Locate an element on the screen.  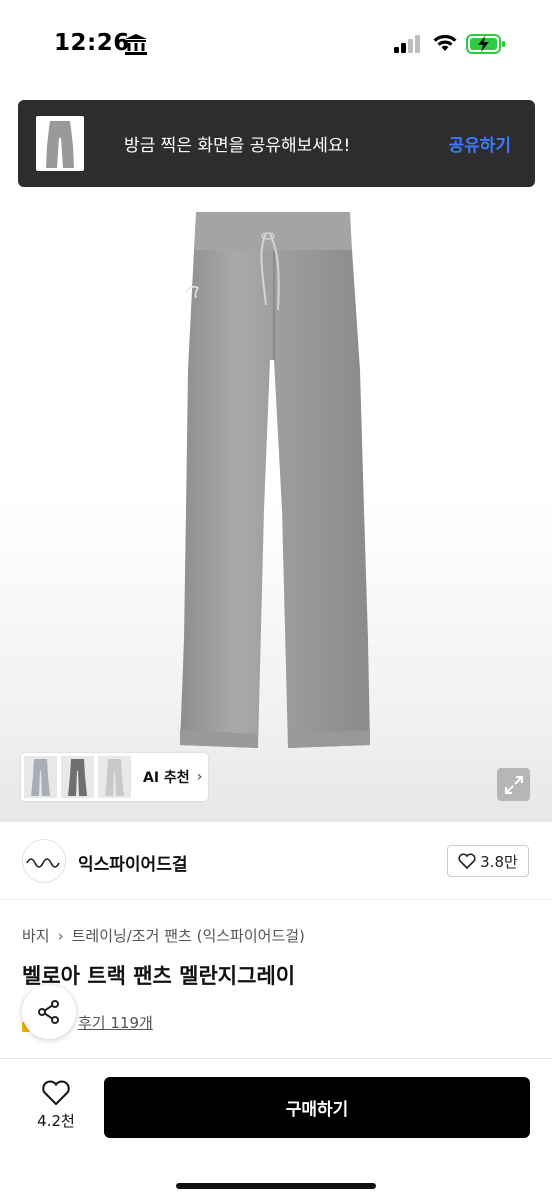
brand-like-button: 3.8만 is located at coordinates (488, 861).